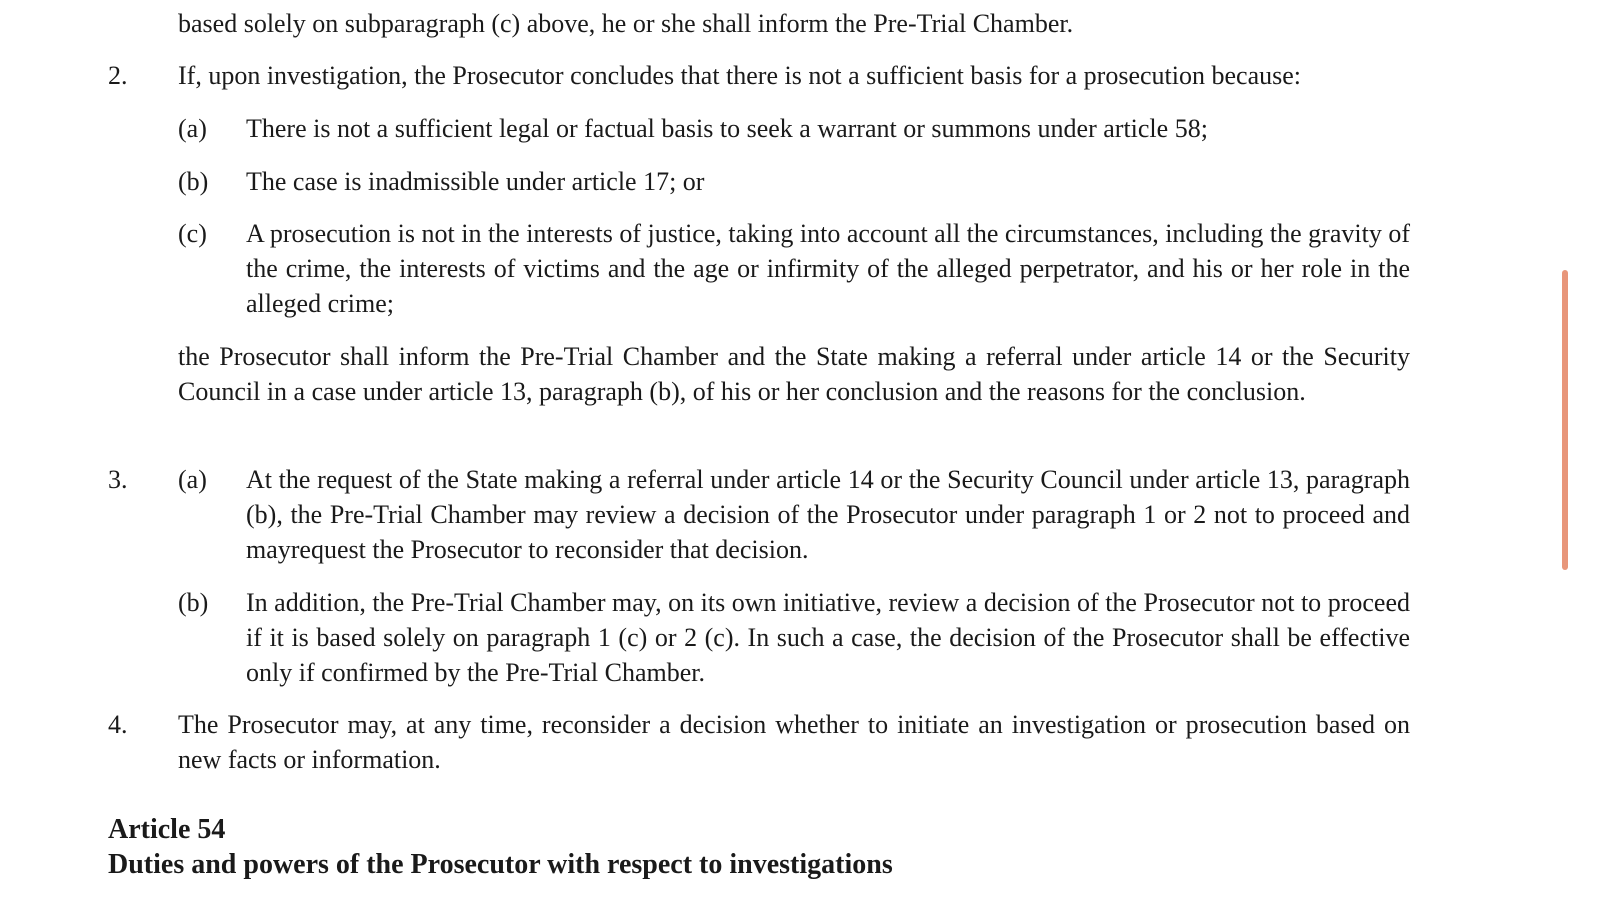 The width and height of the screenshot is (1600, 900). I want to click on paragraph-number-4: 4., so click(118, 724).